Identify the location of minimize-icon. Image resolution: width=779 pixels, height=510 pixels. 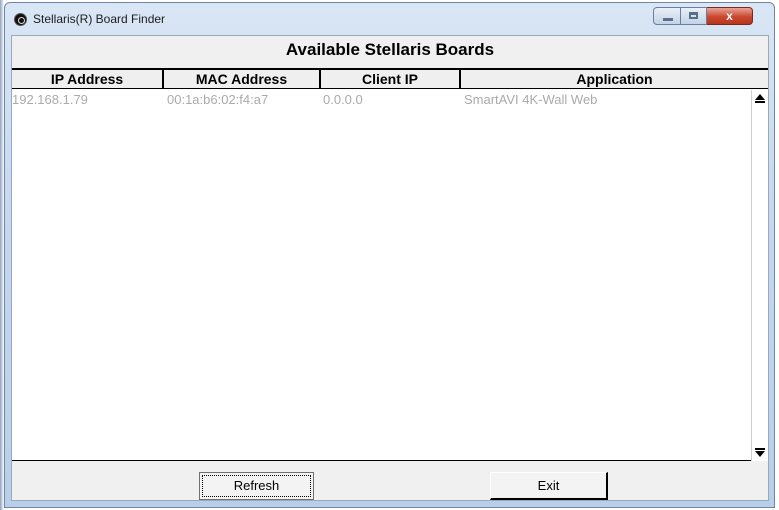
(668, 19).